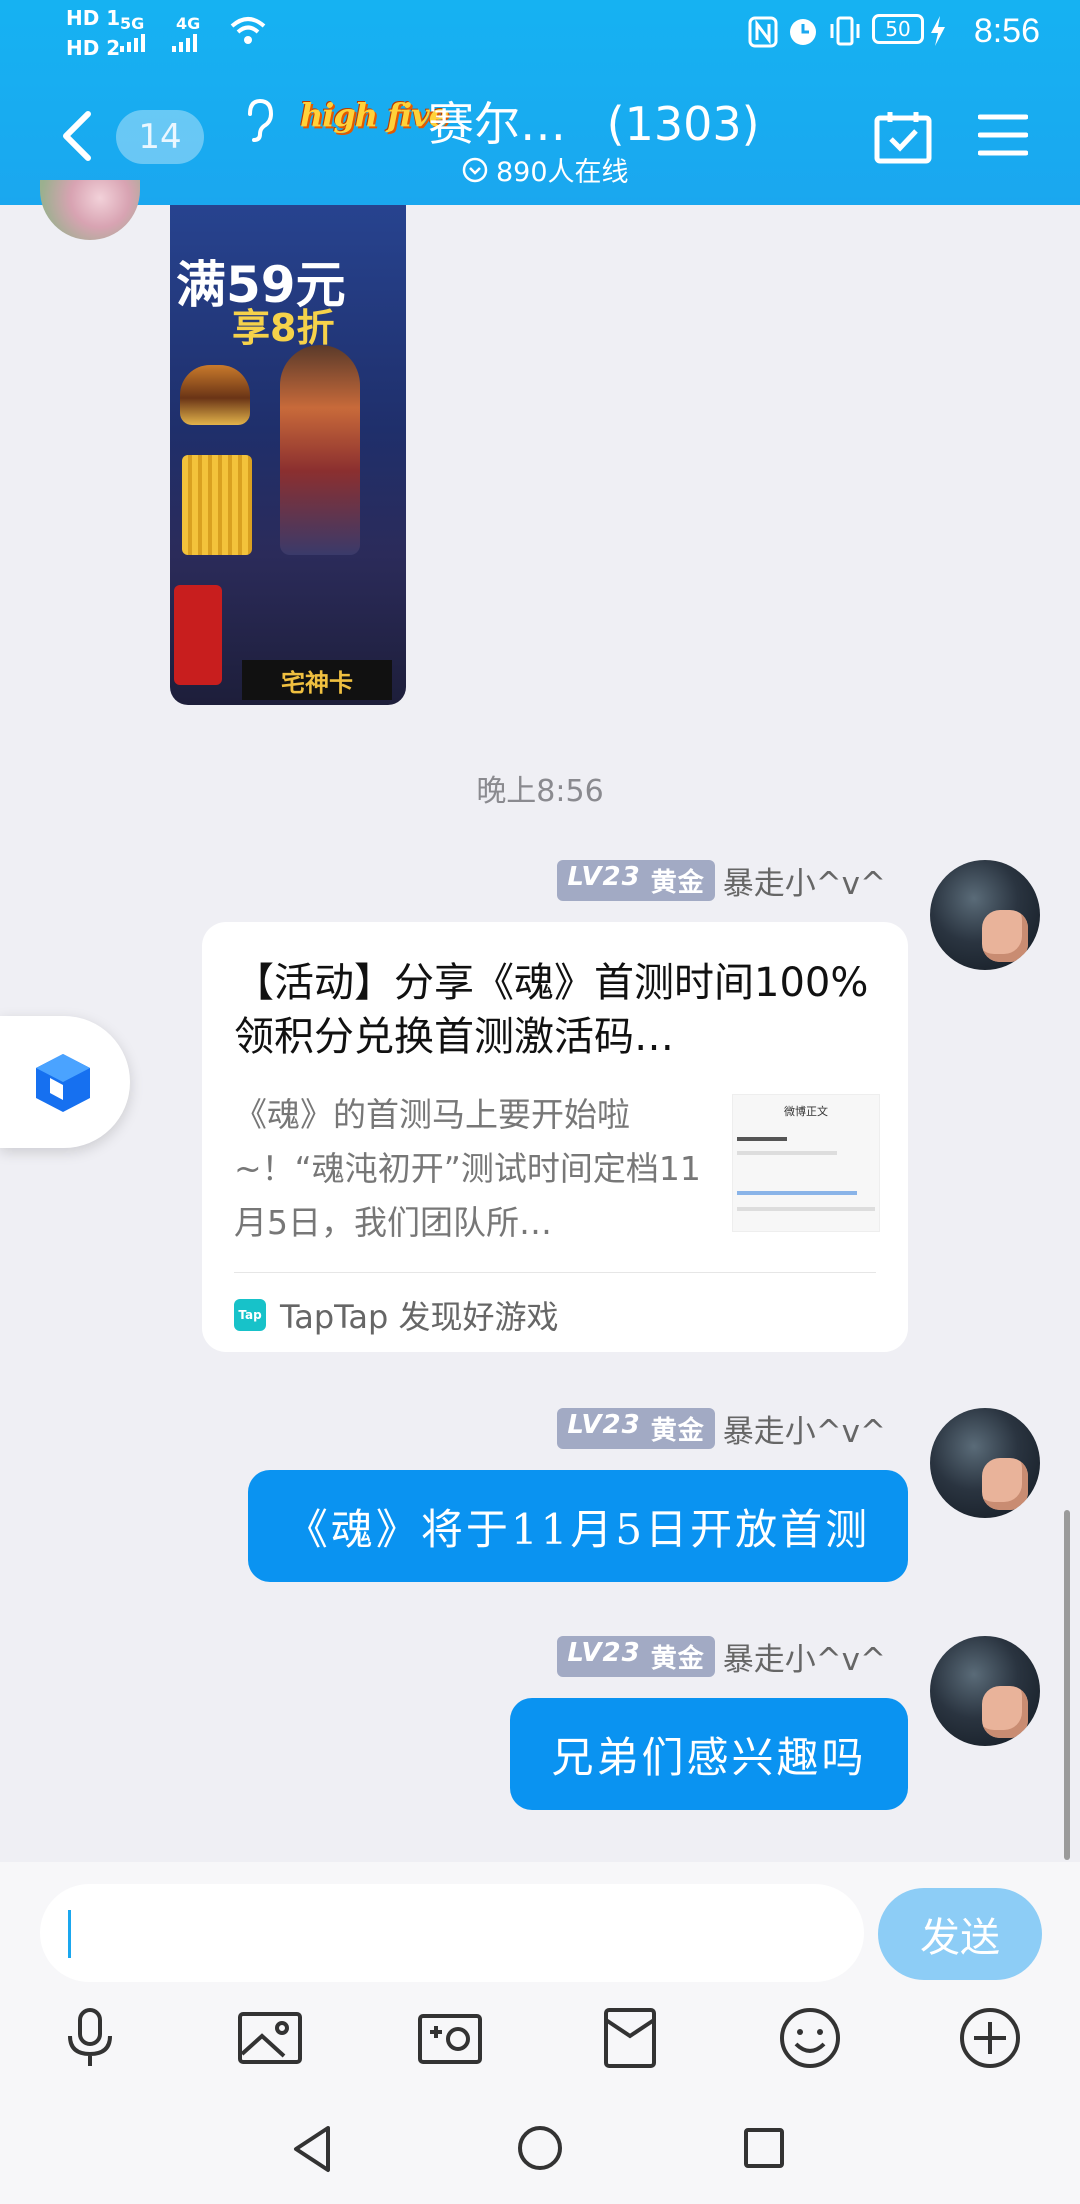  I want to click on back-button, so click(76, 136).